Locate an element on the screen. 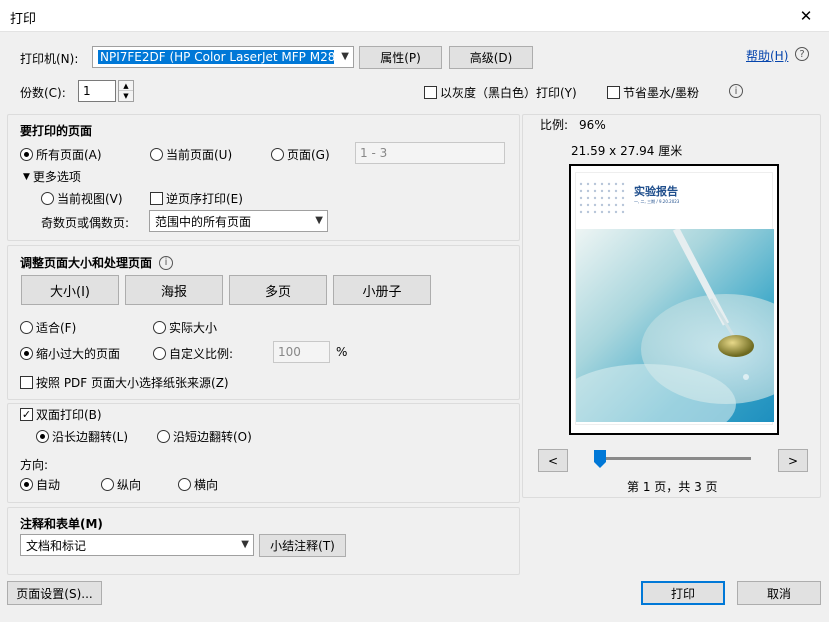 The image size is (829, 622). help-icon: ? is located at coordinates (802, 54).